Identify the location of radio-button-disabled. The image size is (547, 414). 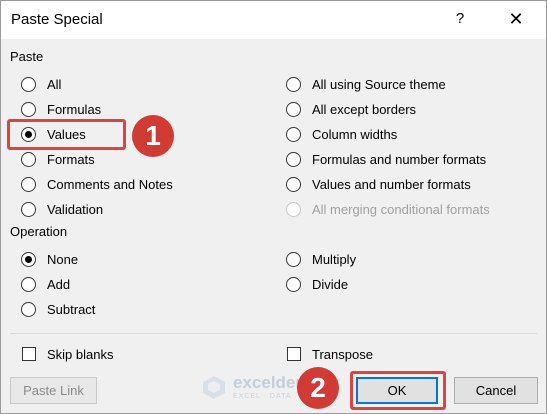
(293, 209).